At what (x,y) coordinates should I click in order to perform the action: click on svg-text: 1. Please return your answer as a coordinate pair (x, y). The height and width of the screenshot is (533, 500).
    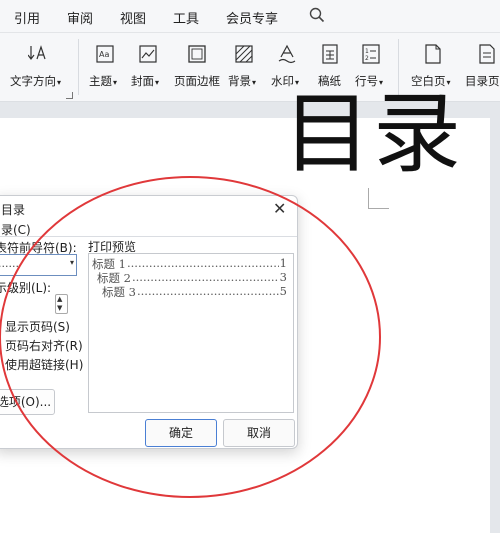
    Looking at the image, I should click on (367, 51).